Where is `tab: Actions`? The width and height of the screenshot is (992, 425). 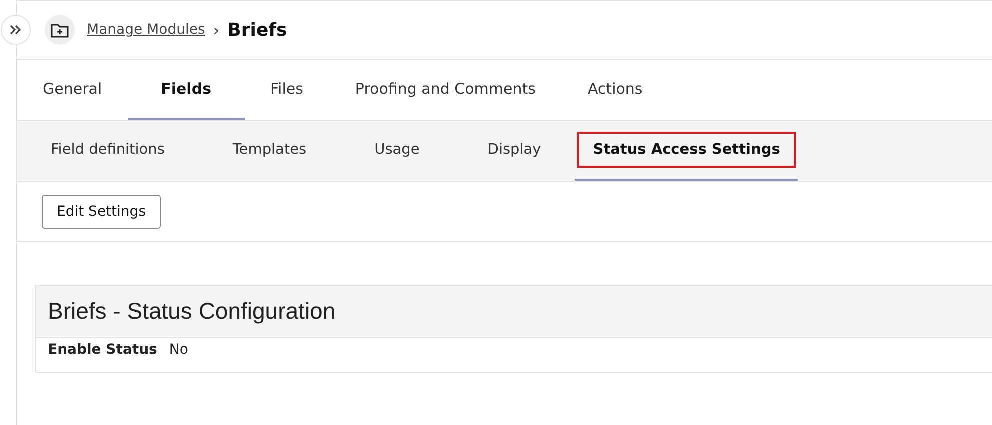 tab: Actions is located at coordinates (615, 90).